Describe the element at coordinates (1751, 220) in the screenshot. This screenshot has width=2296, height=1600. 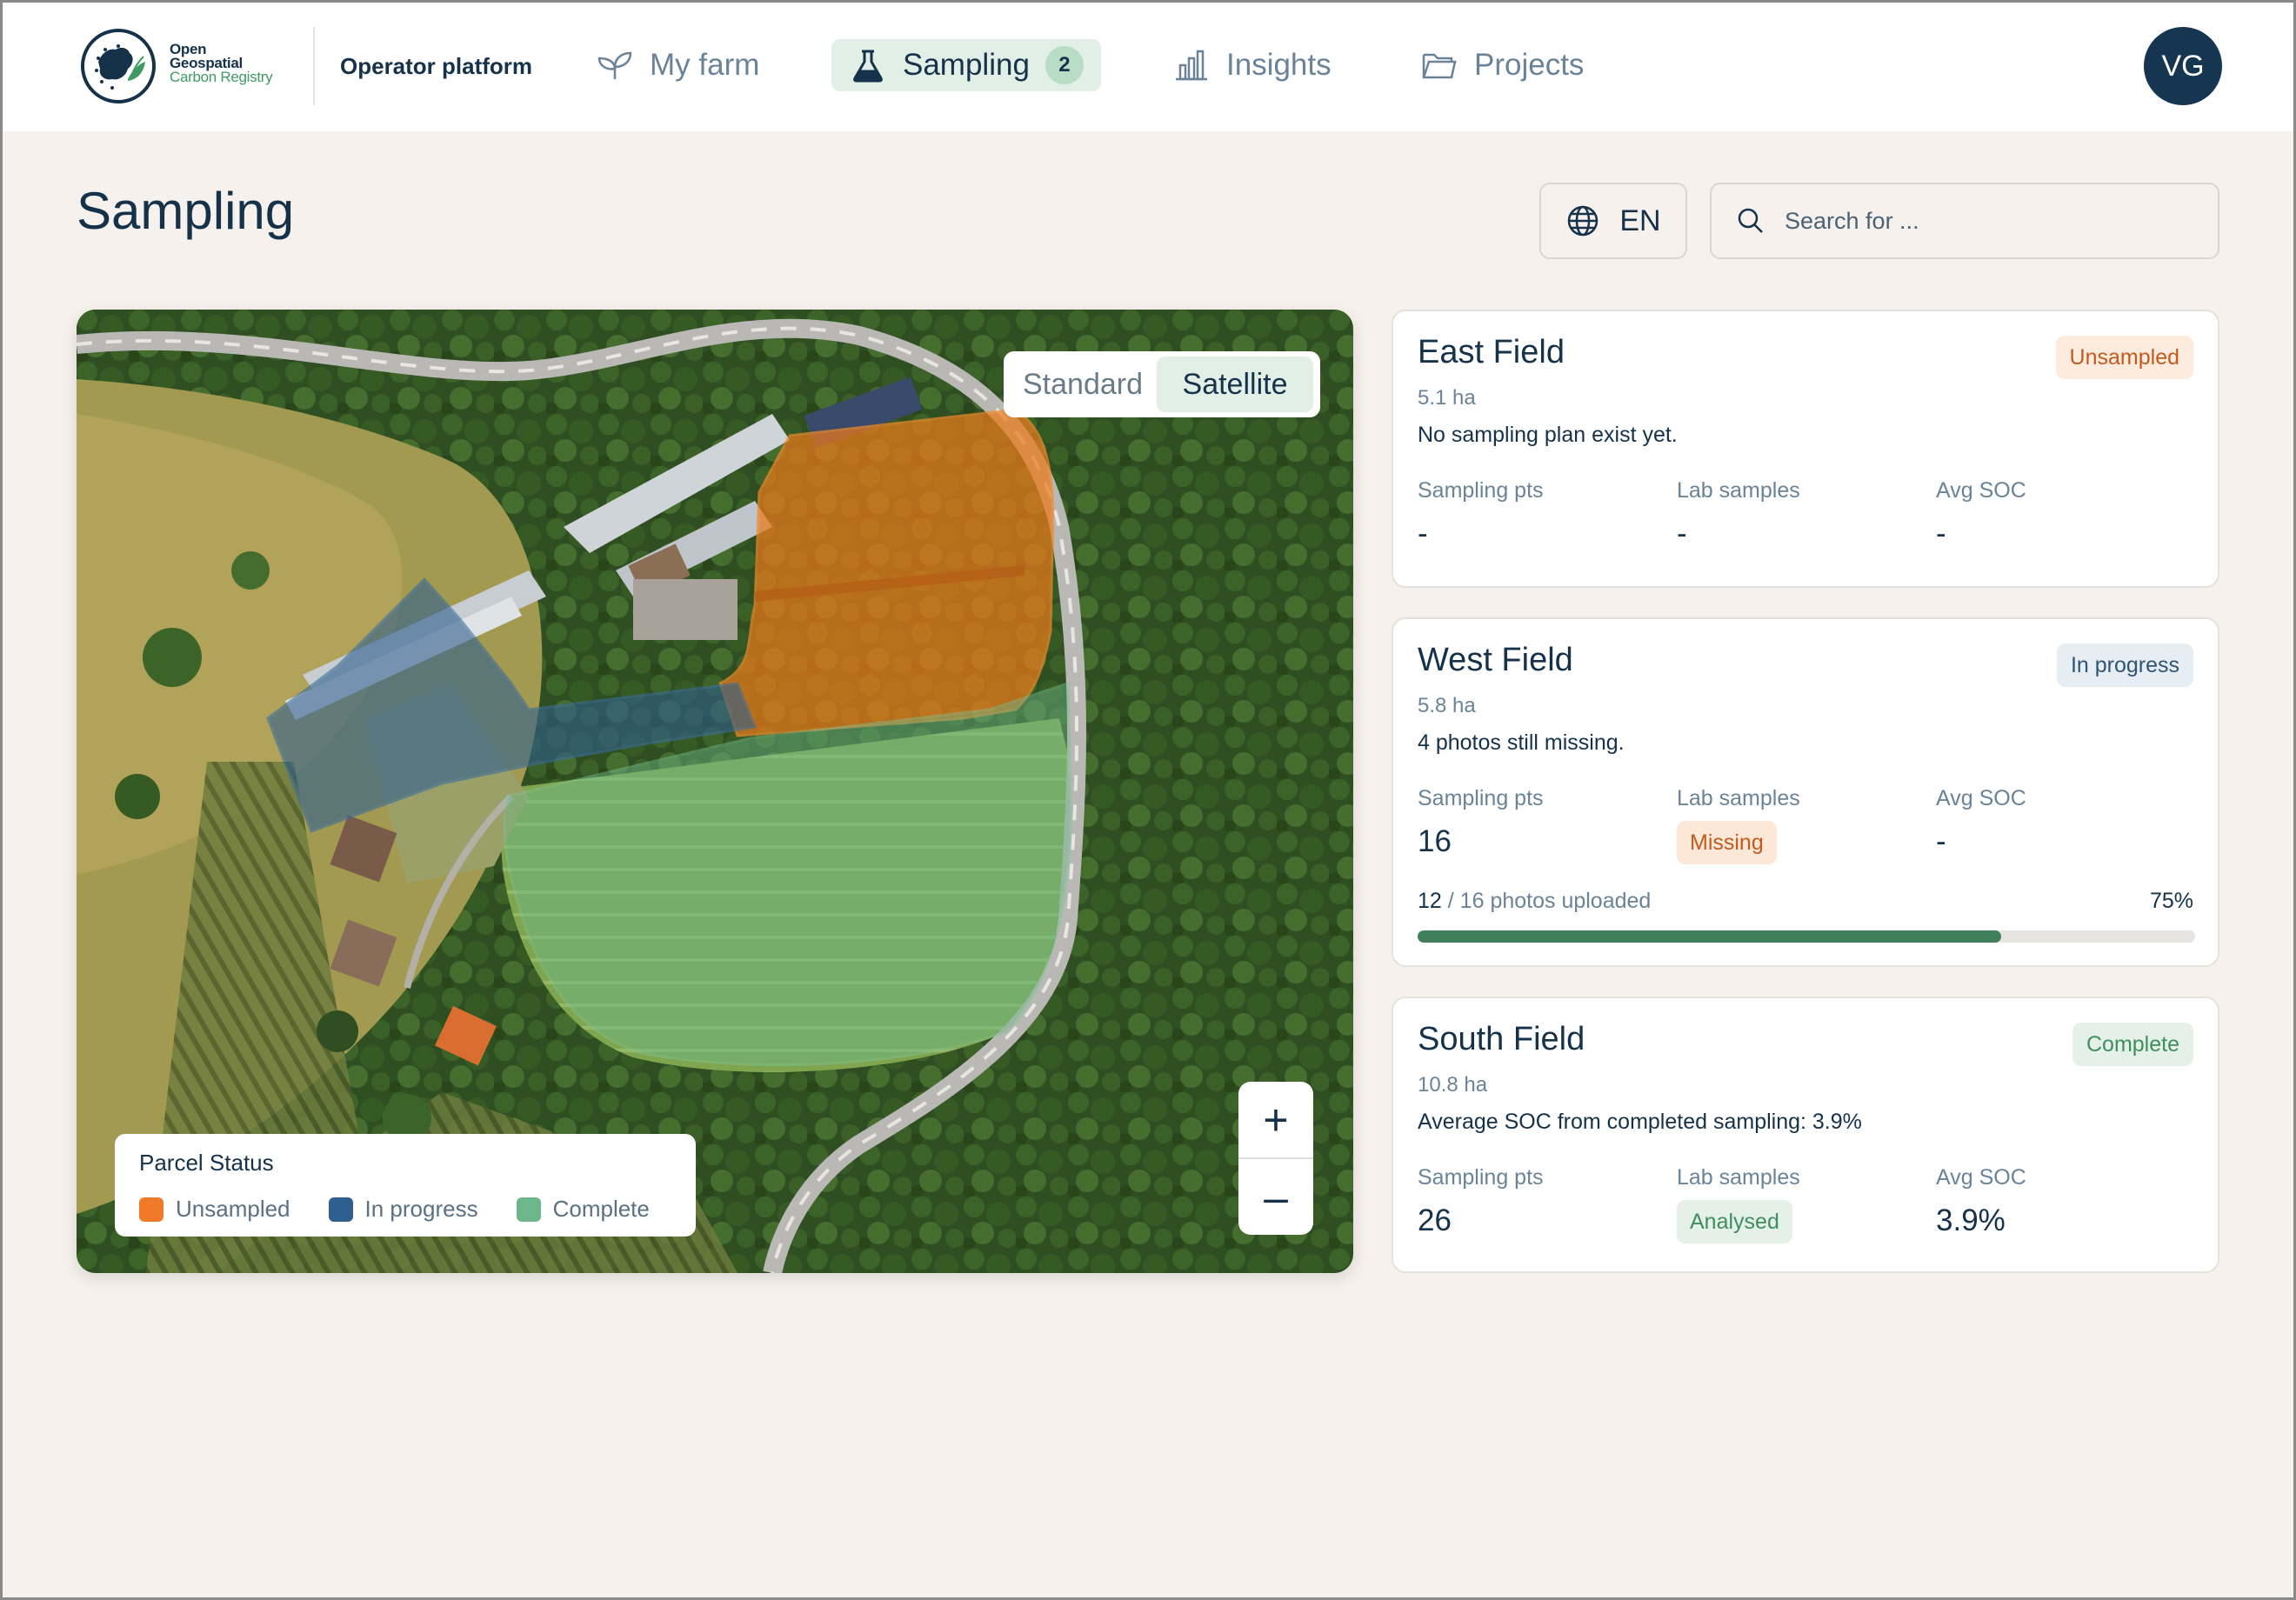
I see `search-icon` at that location.